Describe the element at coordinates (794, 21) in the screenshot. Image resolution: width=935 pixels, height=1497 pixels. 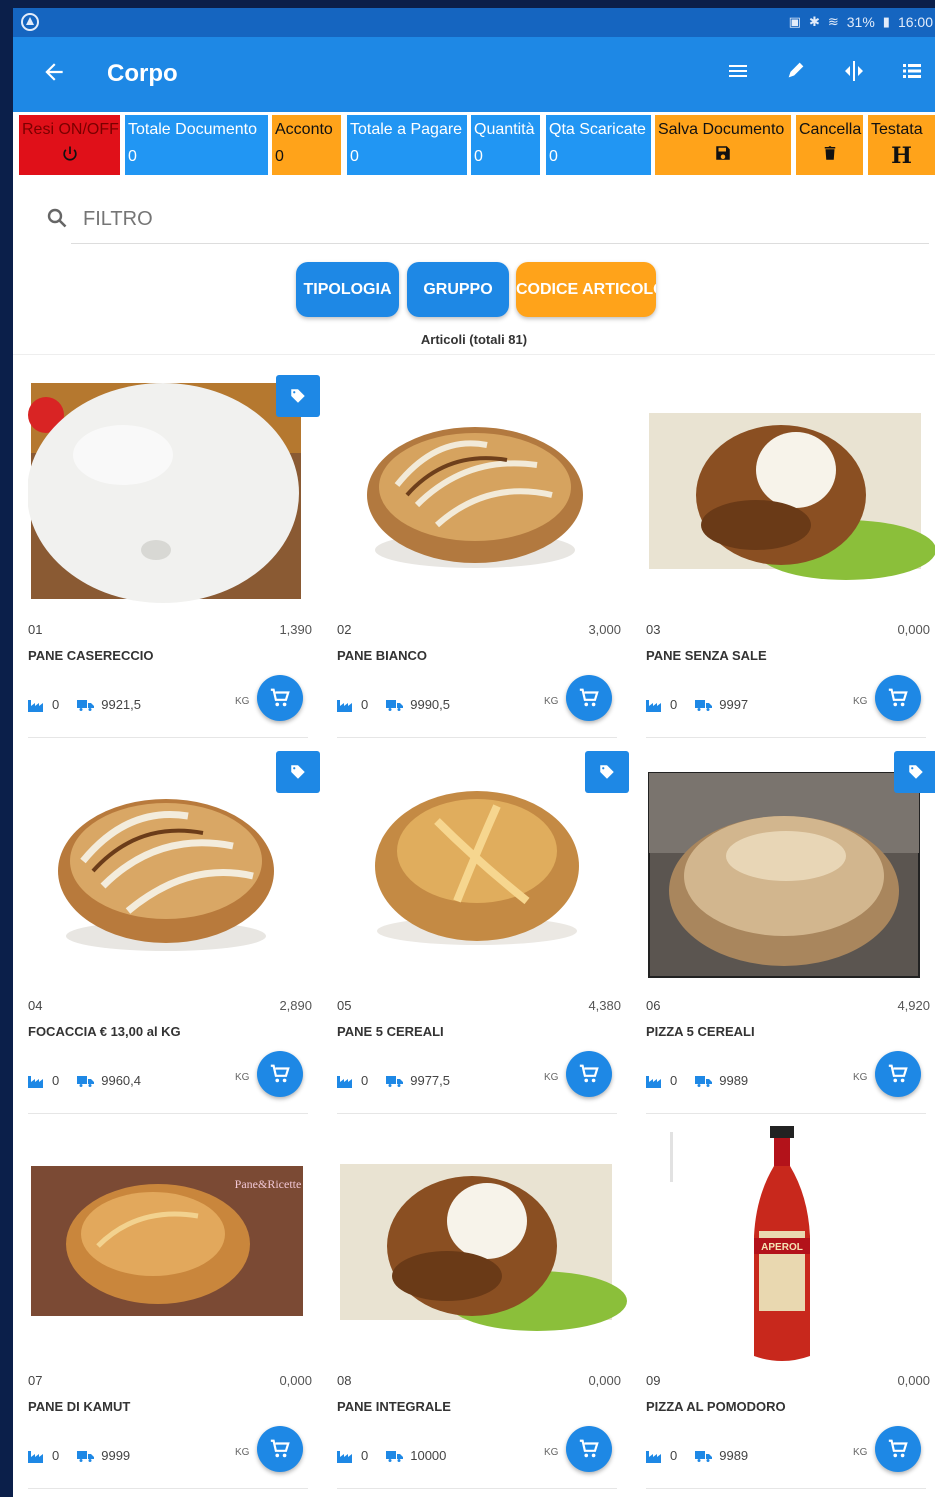
I see `cast-icon: ▣` at that location.